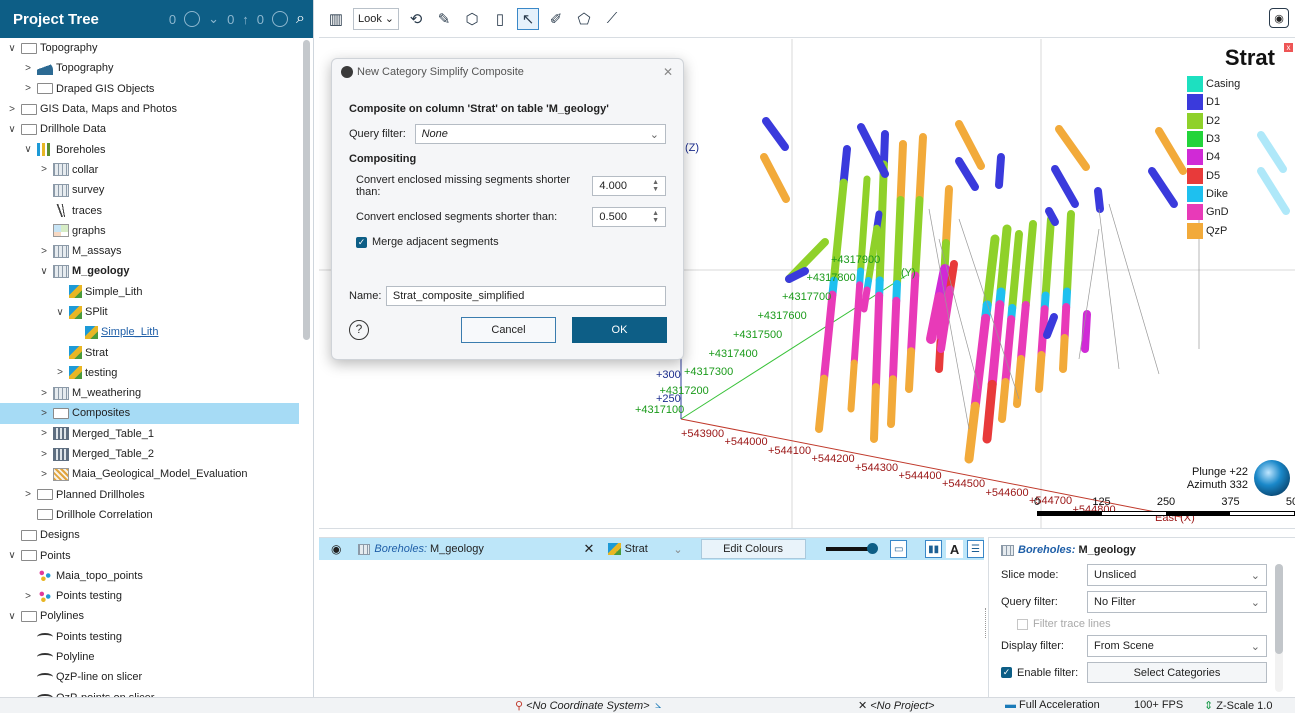  What do you see at coordinates (1177, 646) in the screenshot?
I see `display-filter-select: From Scene ⌄` at bounding box center [1177, 646].